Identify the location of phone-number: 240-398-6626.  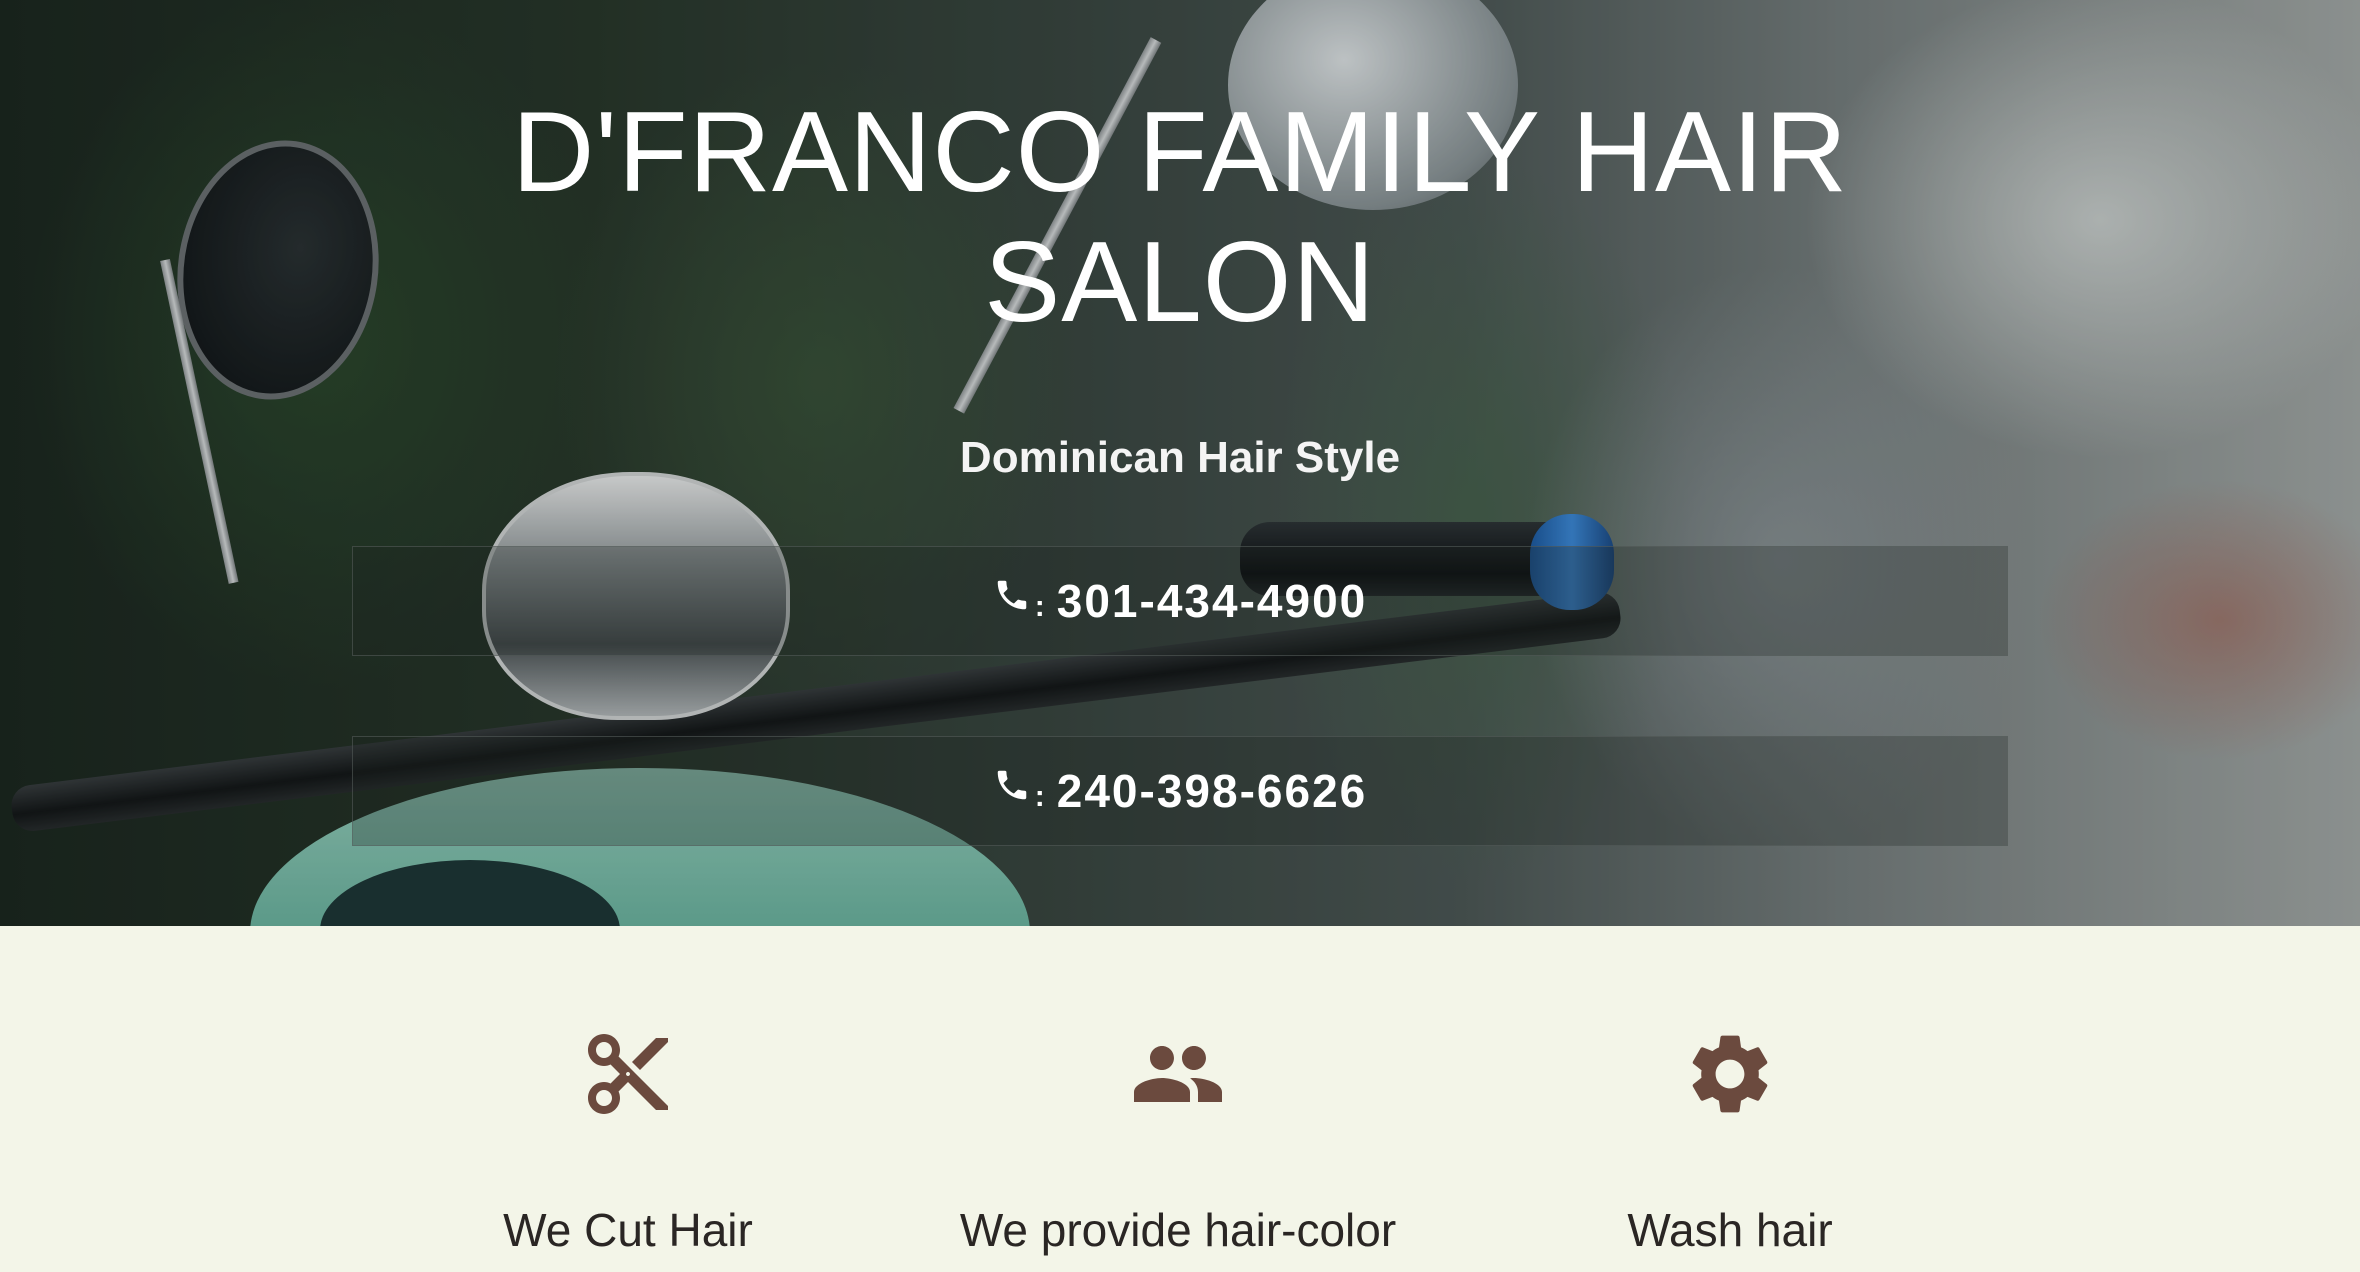
(1212, 791).